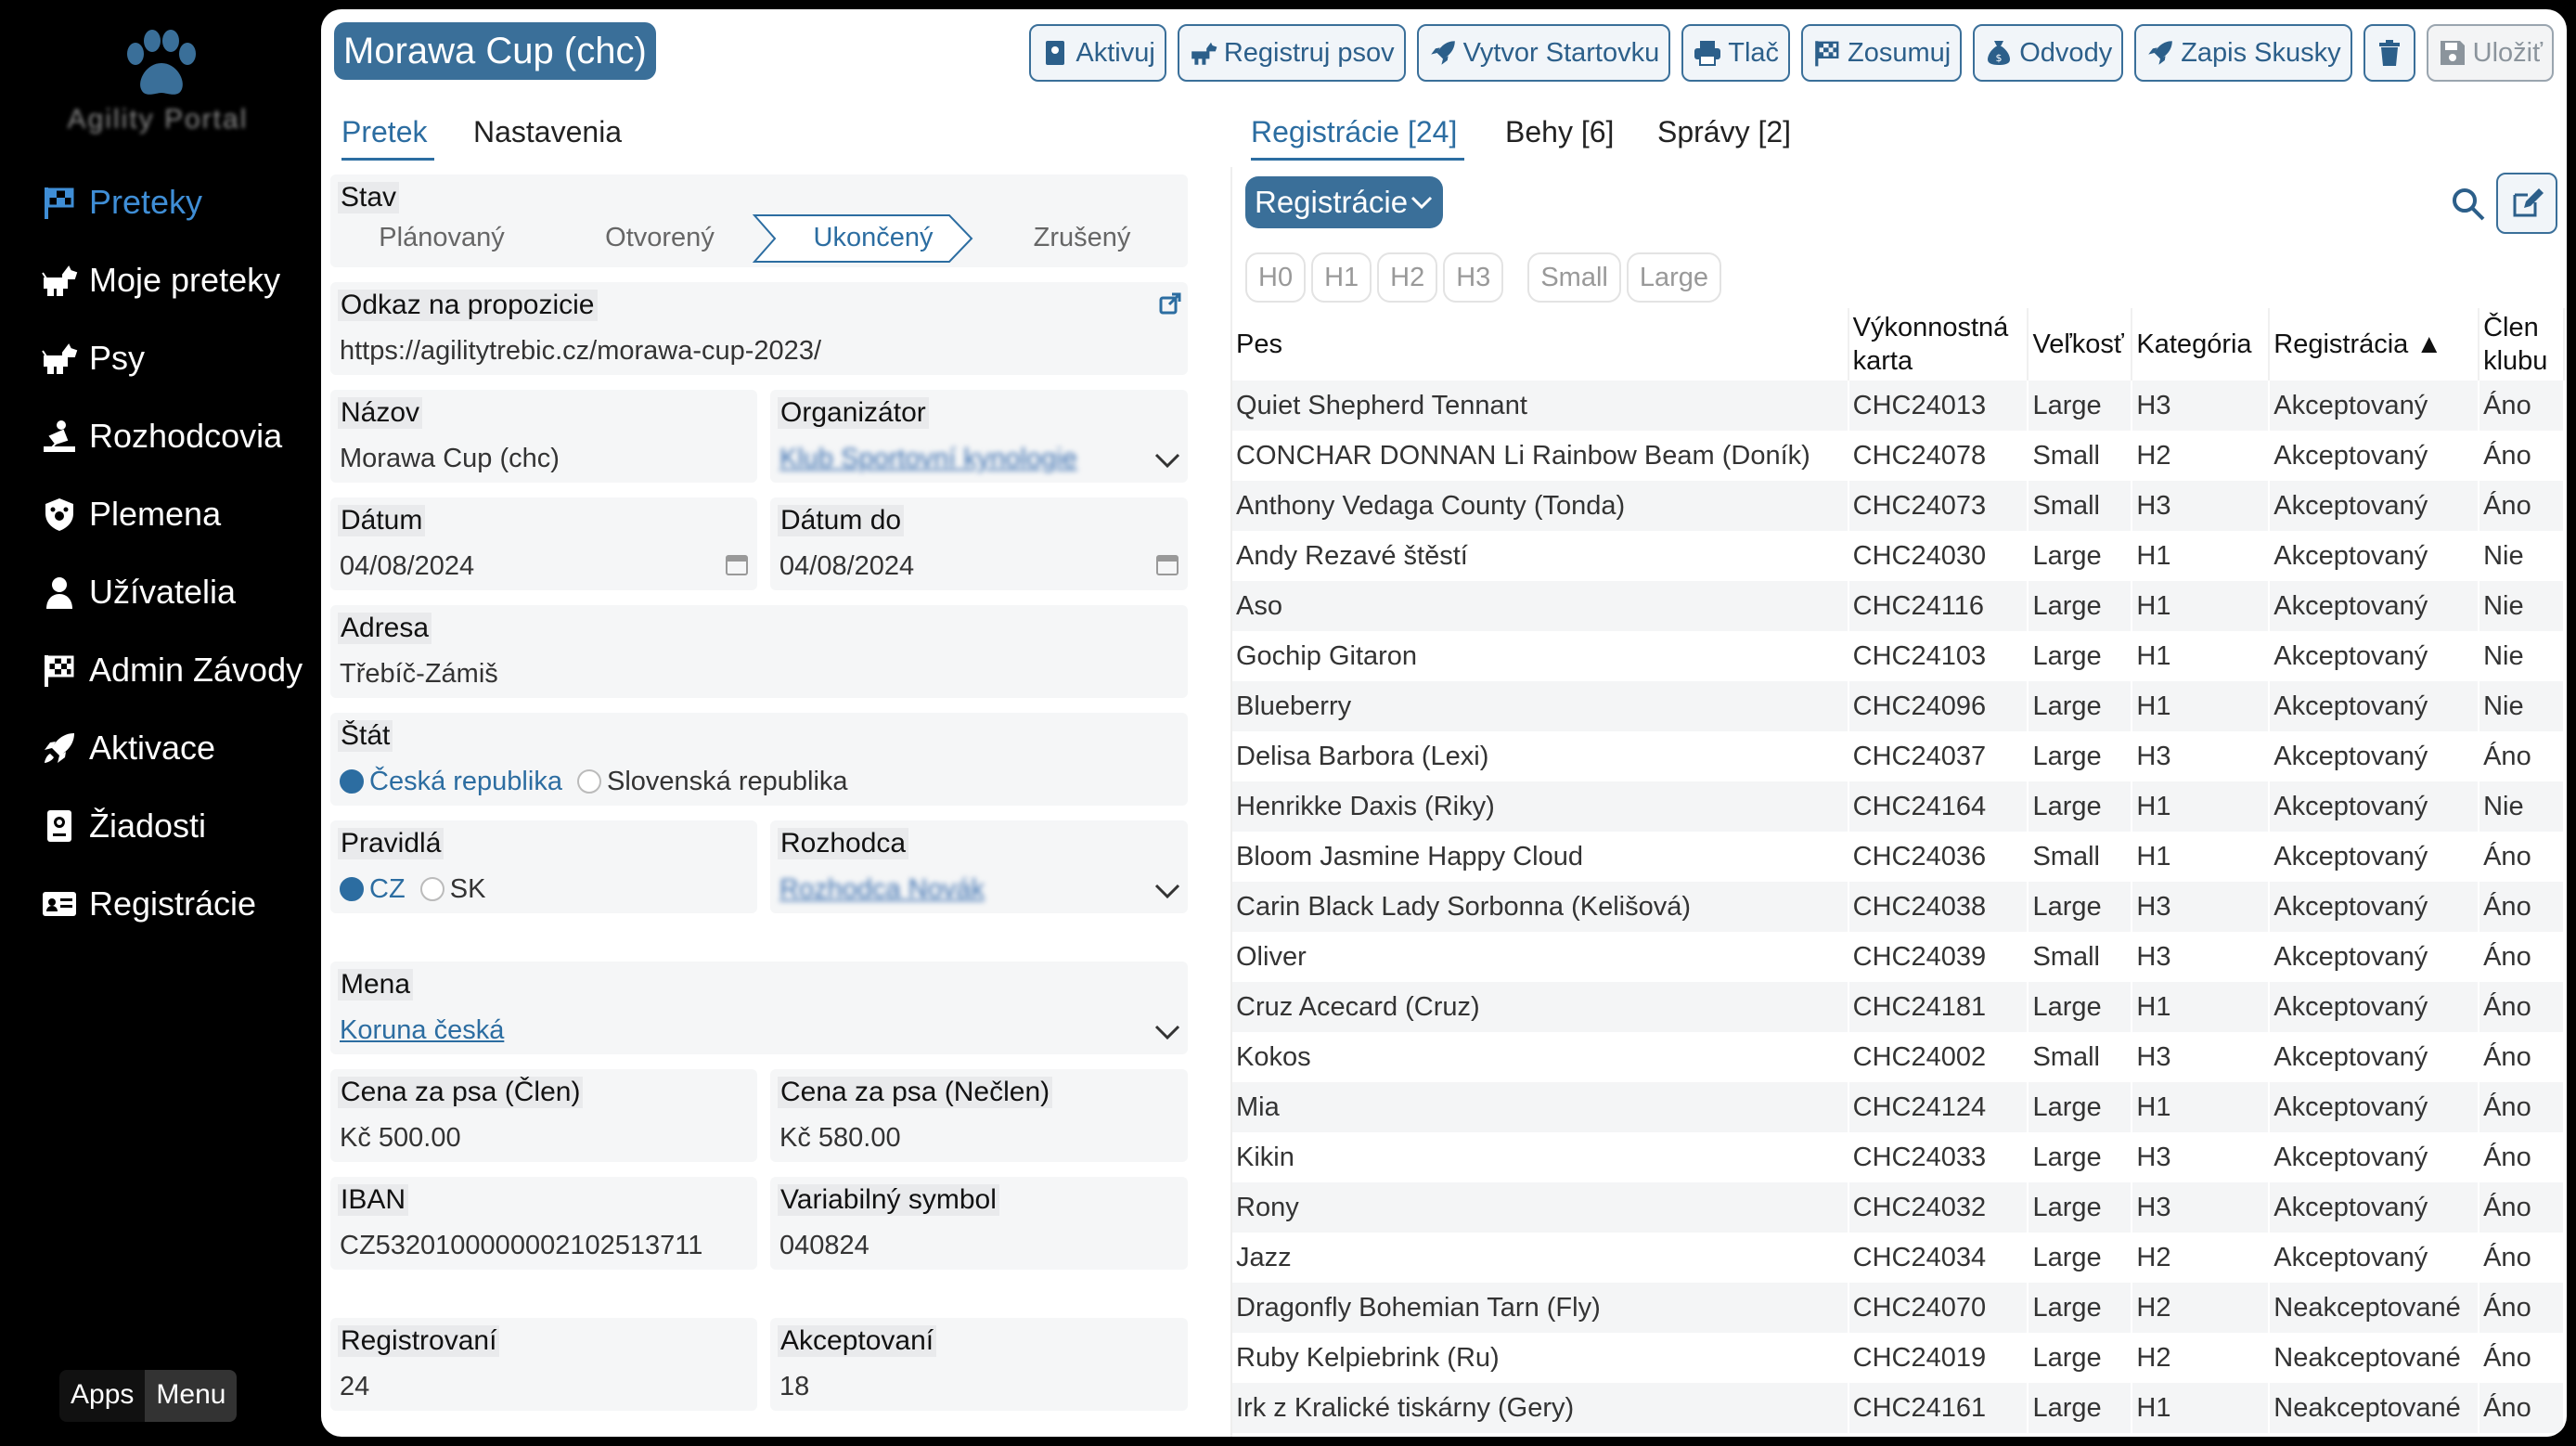 The height and width of the screenshot is (1446, 2576). Describe the element at coordinates (659, 238) in the screenshot. I see `status-option-open: Otvorený` at that location.